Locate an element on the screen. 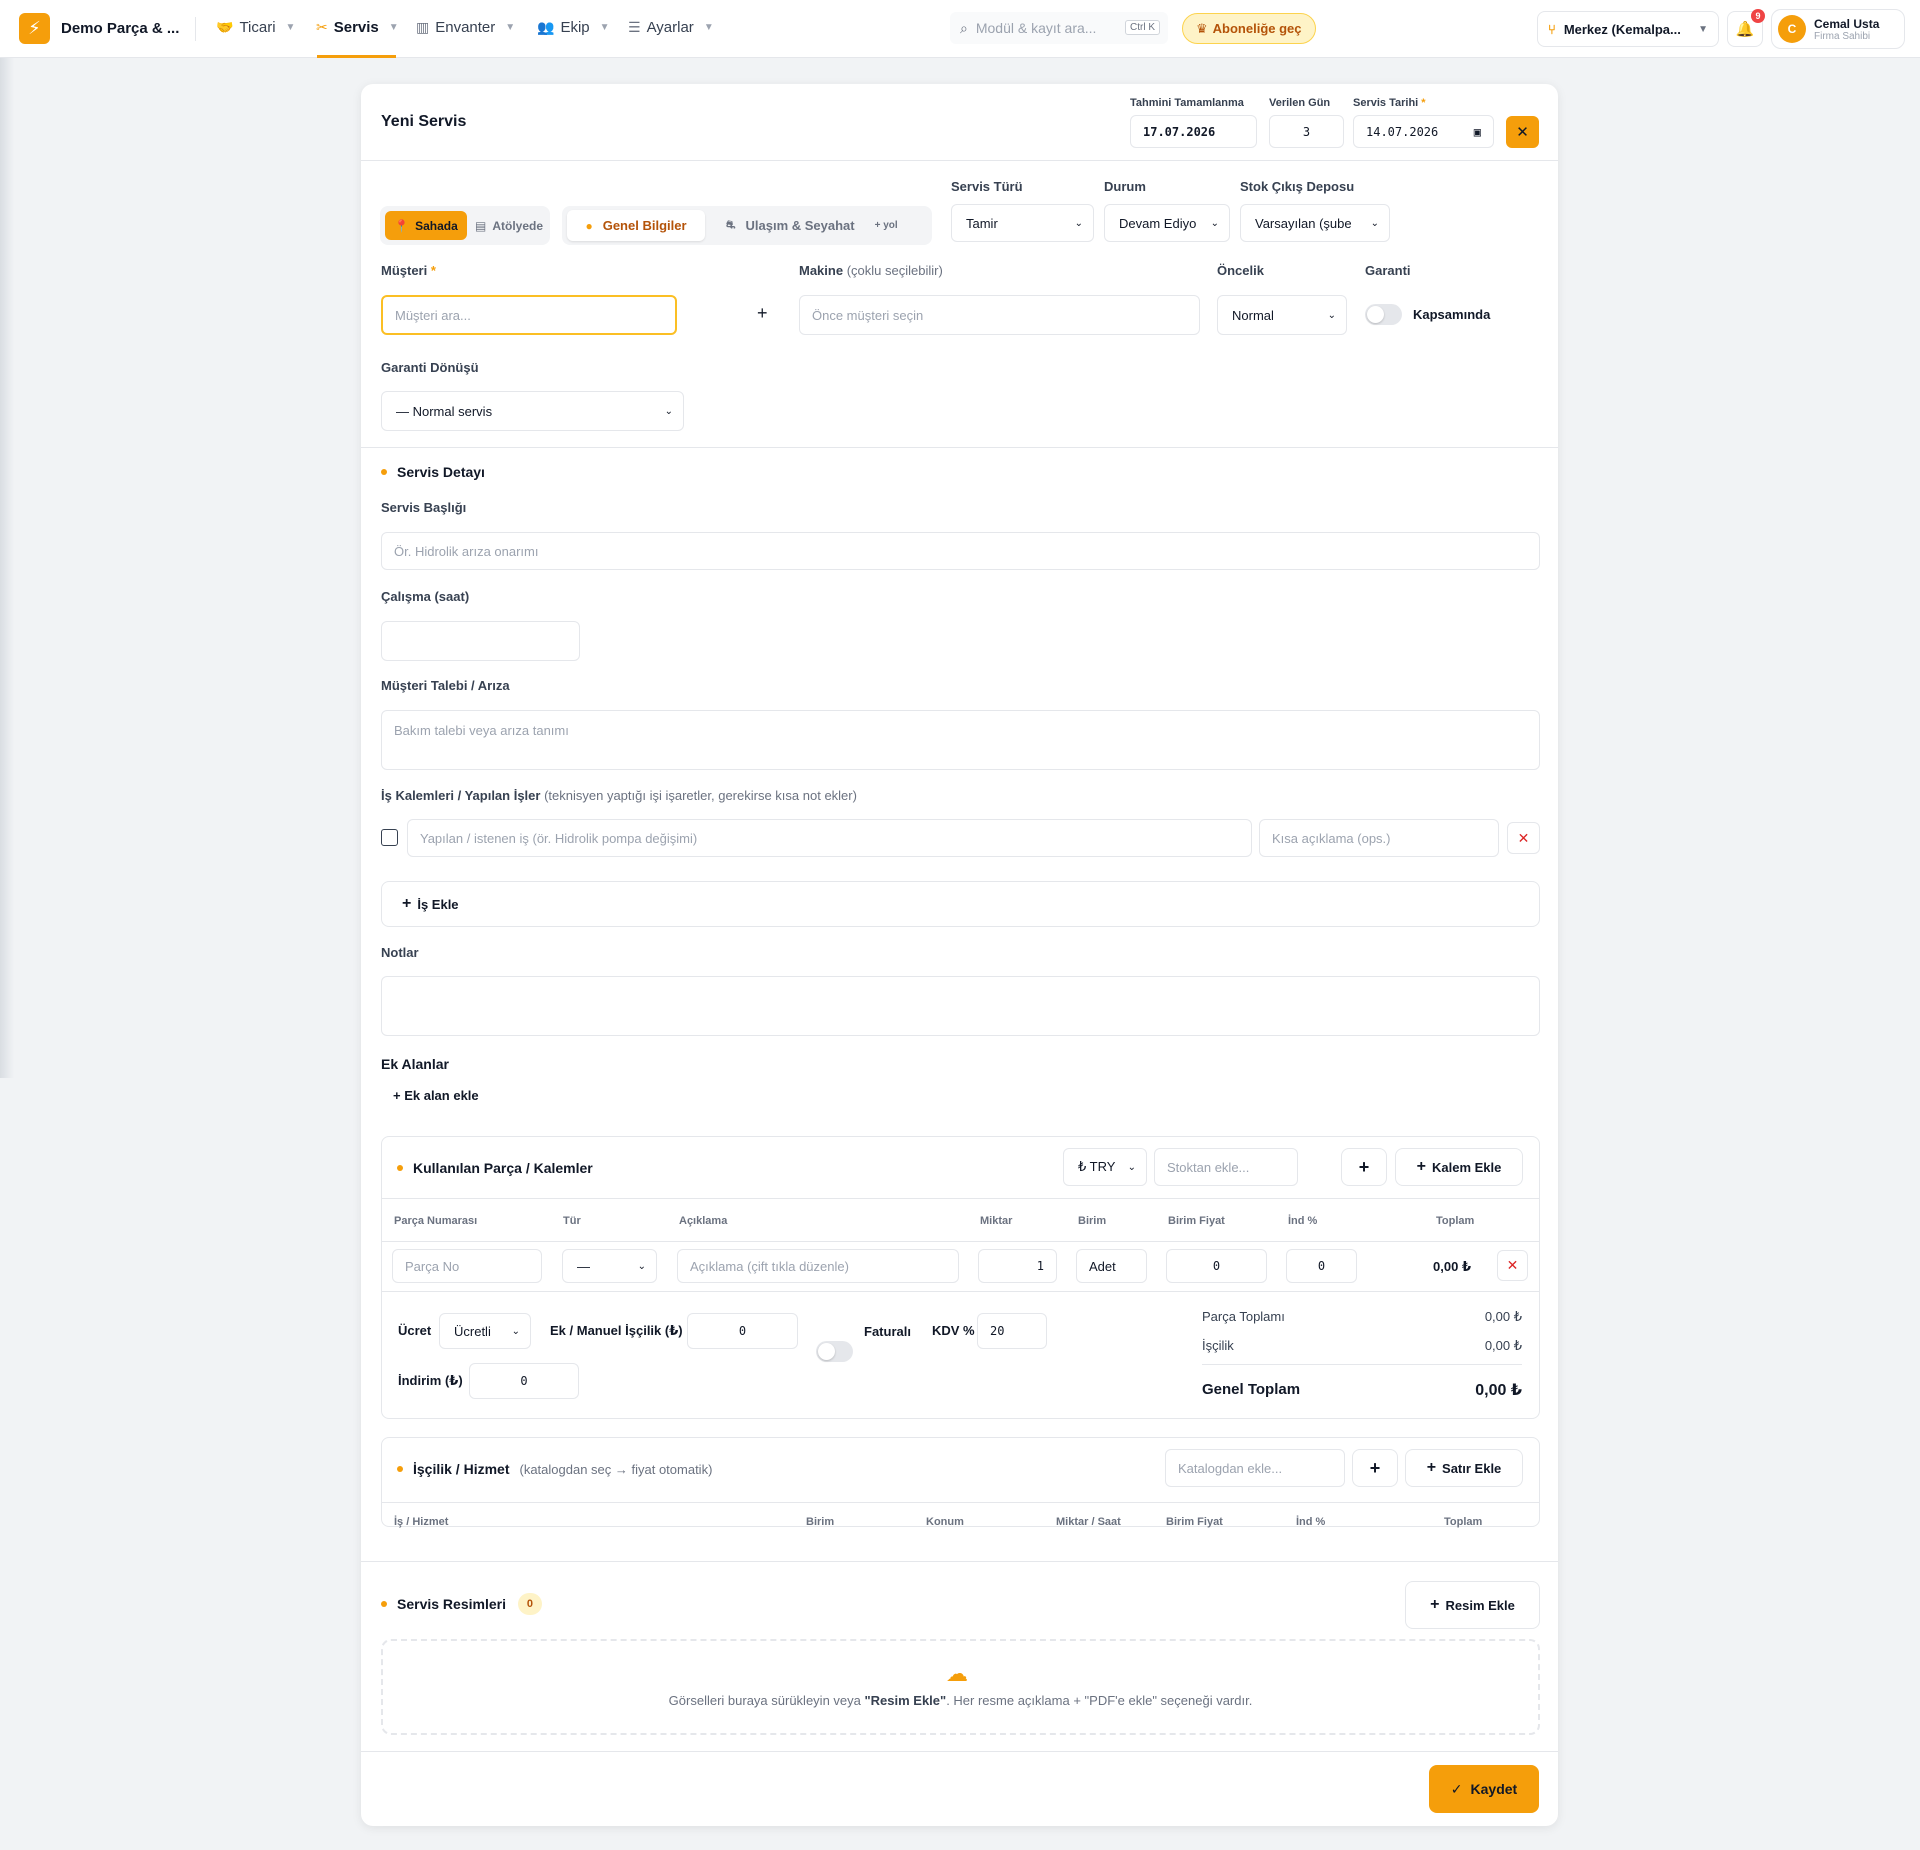 This screenshot has height=1850, width=1920. warranty-return-value: — Normal servis is located at coordinates (444, 411).